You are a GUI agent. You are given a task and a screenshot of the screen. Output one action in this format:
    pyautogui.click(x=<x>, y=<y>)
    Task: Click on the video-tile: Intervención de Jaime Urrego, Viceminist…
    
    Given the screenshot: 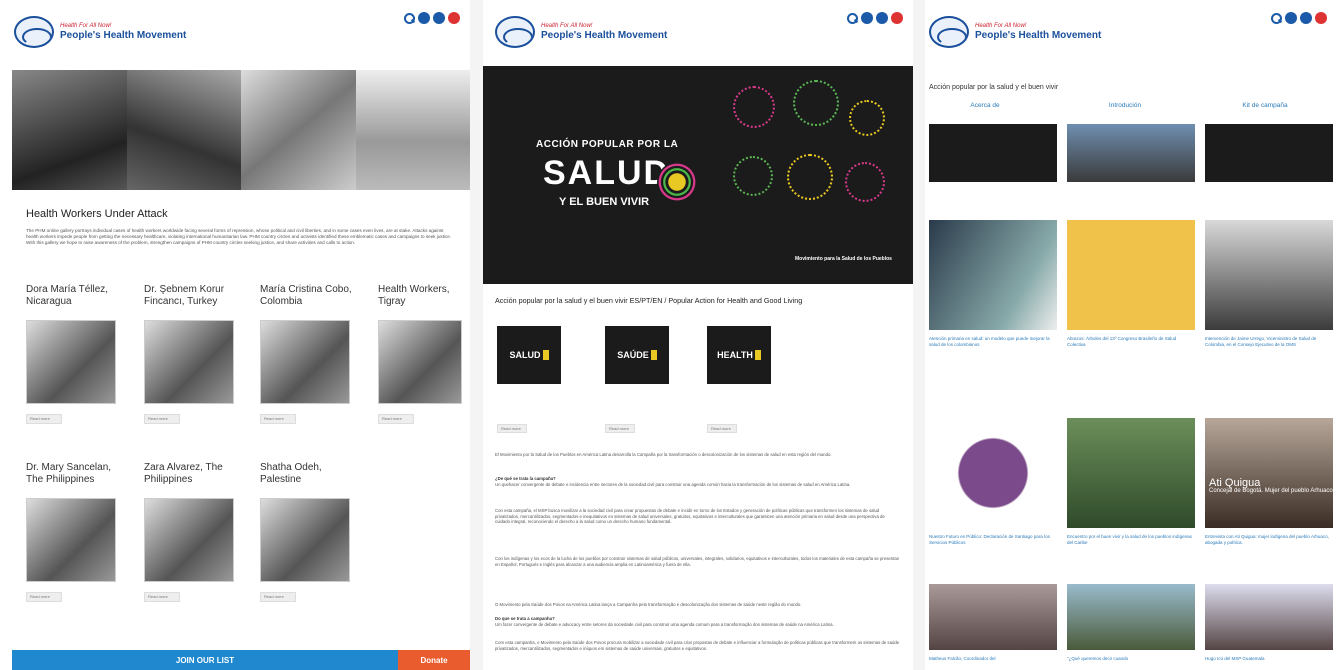 What is the action you would take?
    pyautogui.click(x=1269, y=284)
    